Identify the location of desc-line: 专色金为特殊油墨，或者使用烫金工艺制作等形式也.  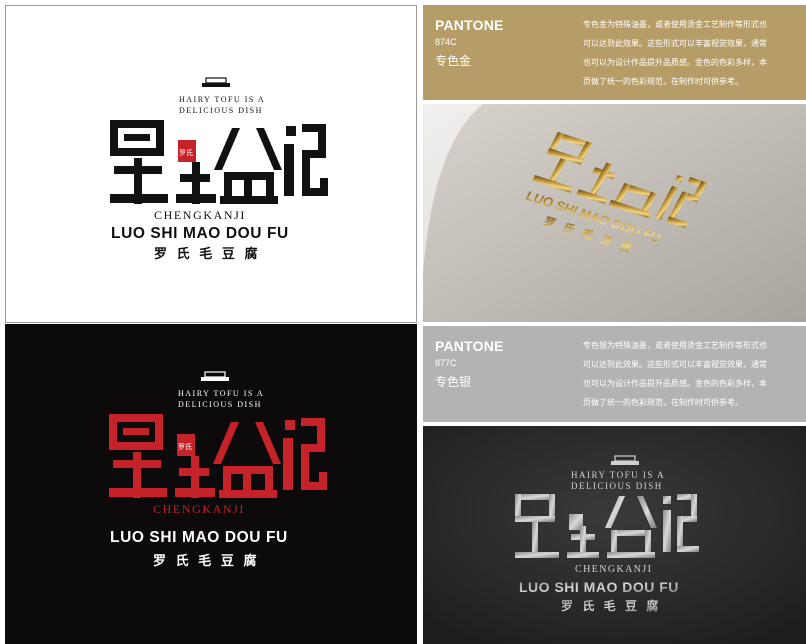
(675, 24).